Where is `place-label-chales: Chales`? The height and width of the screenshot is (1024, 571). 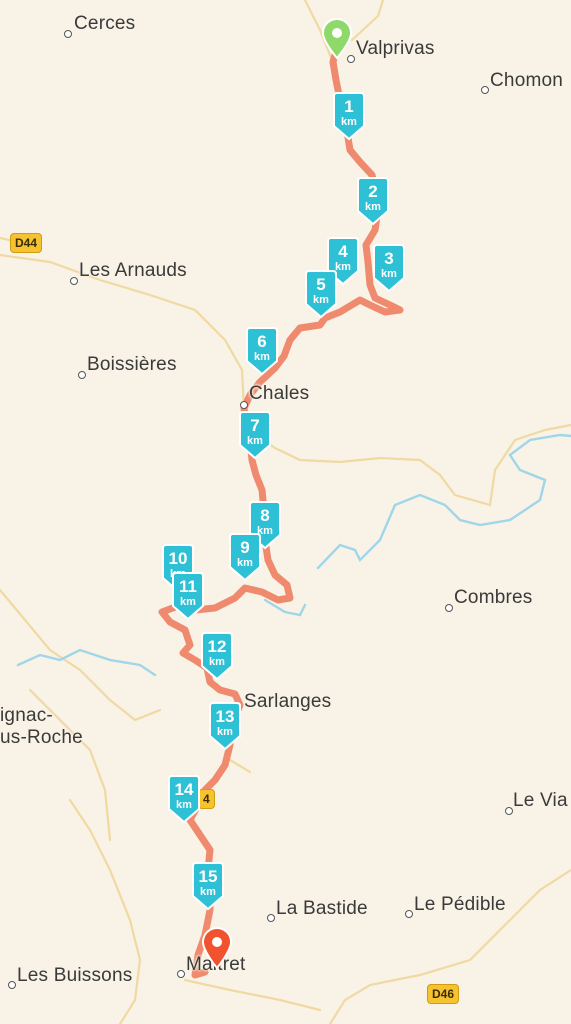
place-label-chales: Chales is located at coordinates (279, 393).